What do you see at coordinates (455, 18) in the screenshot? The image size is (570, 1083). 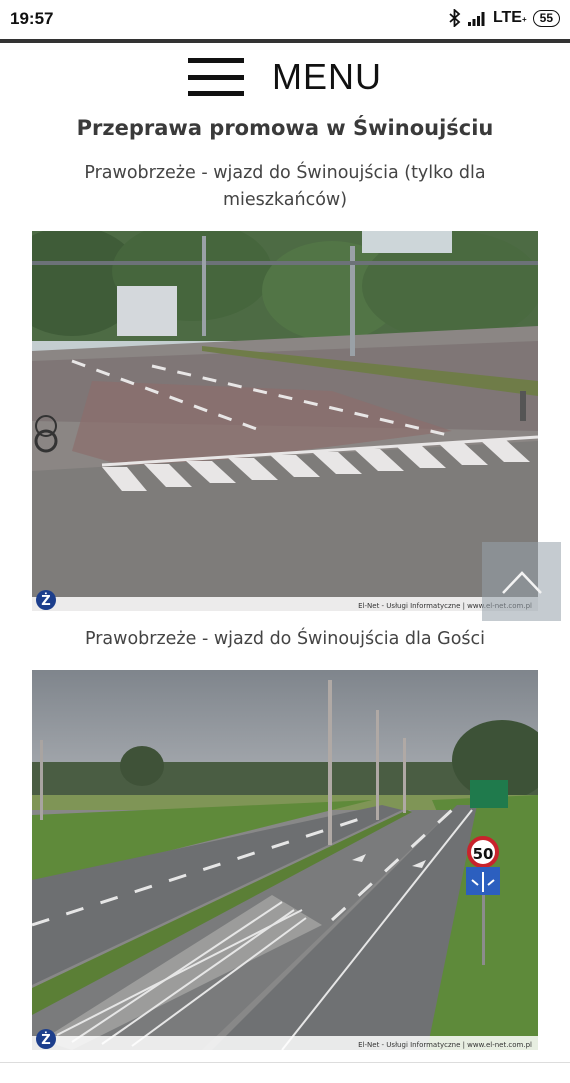 I see `bluetooth-icon` at bounding box center [455, 18].